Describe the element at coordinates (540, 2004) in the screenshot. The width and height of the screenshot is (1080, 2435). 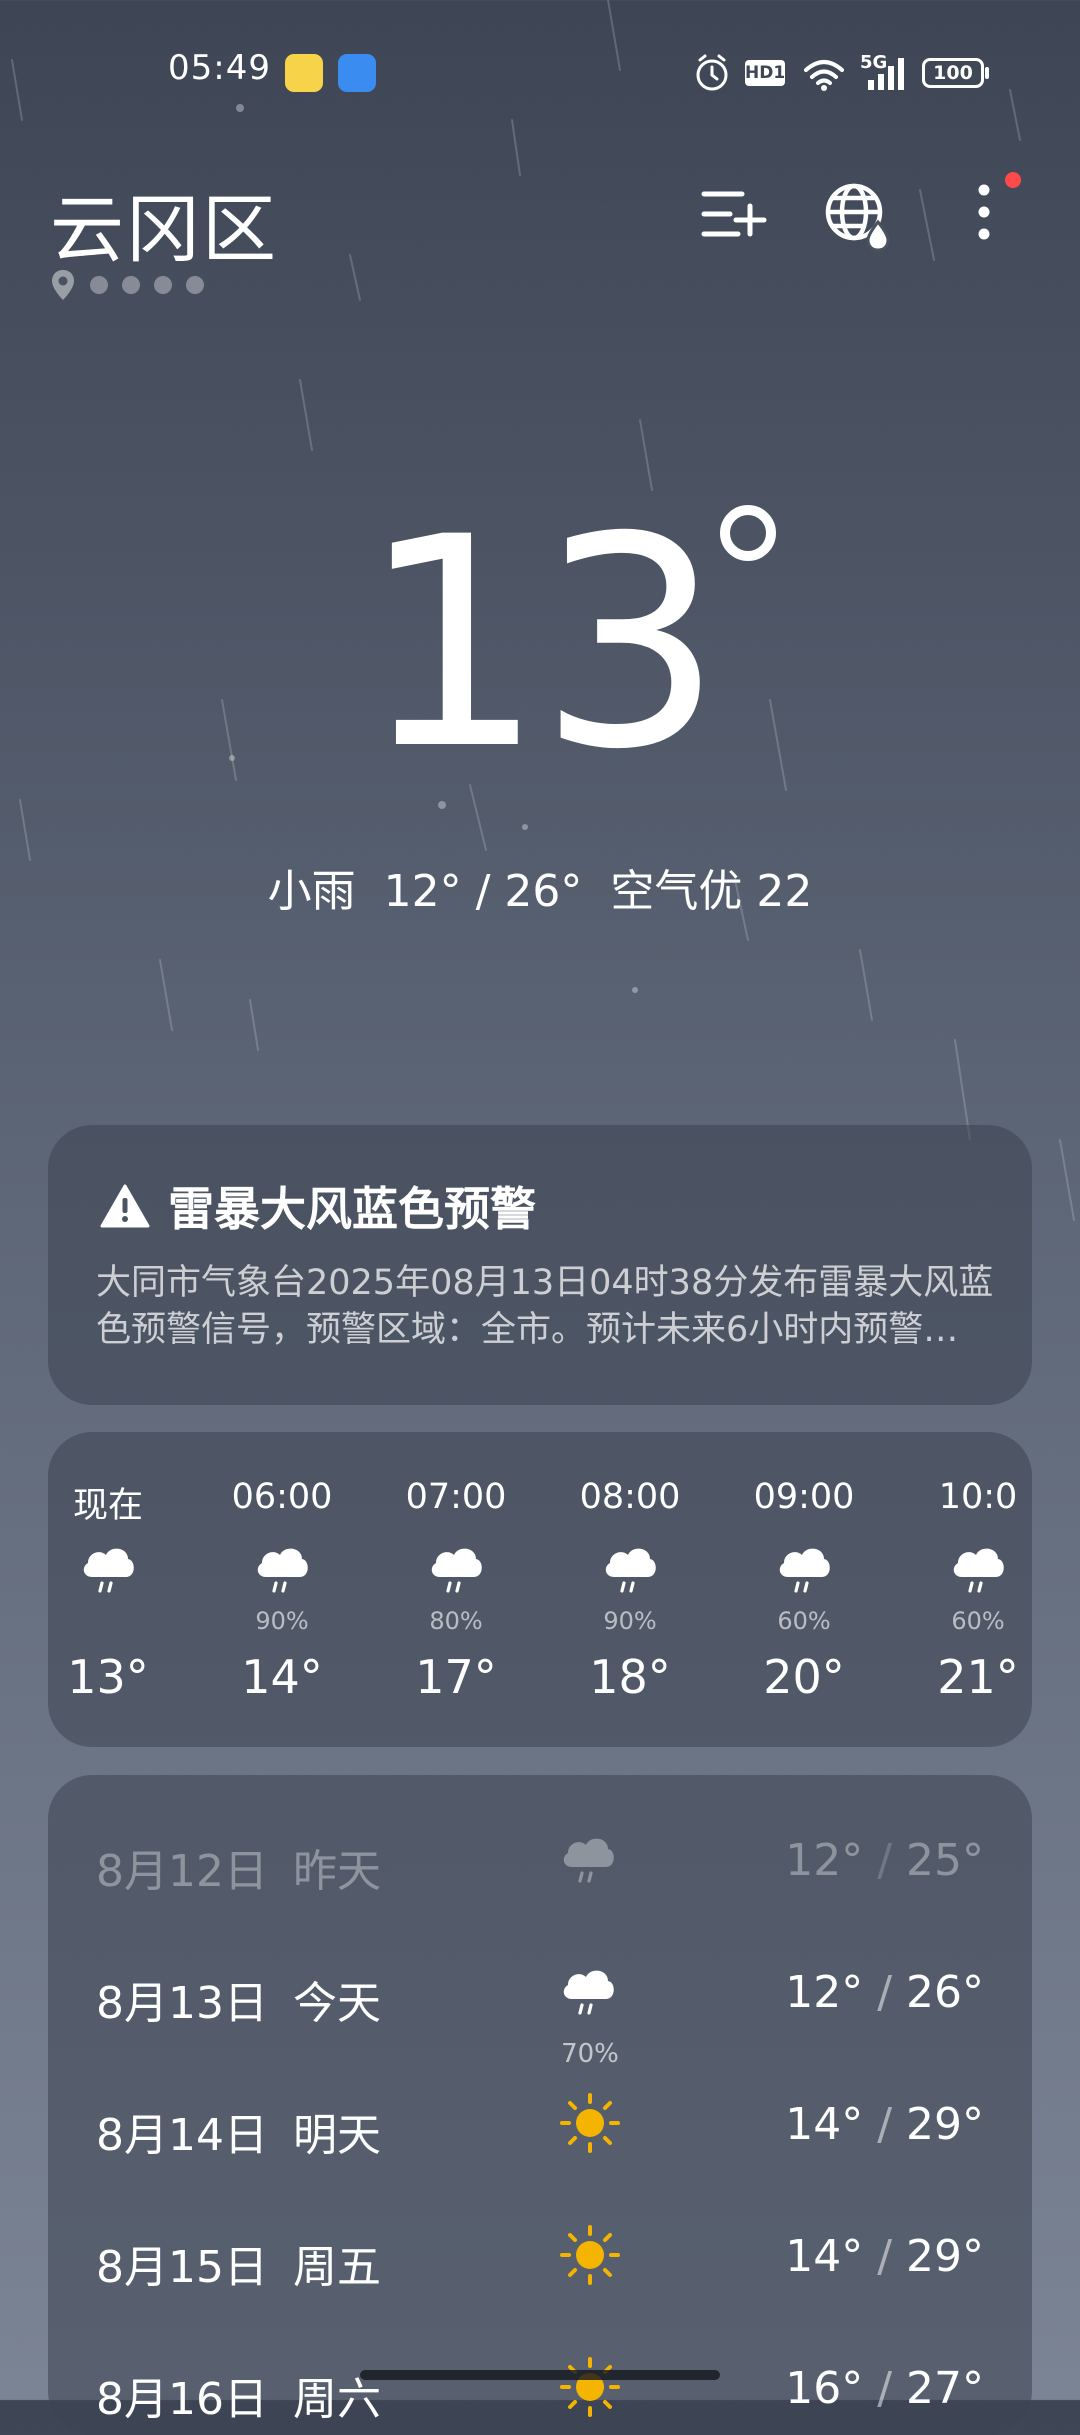
I see `daily-row: 8月13日 今天 70% 12° / 26°` at that location.